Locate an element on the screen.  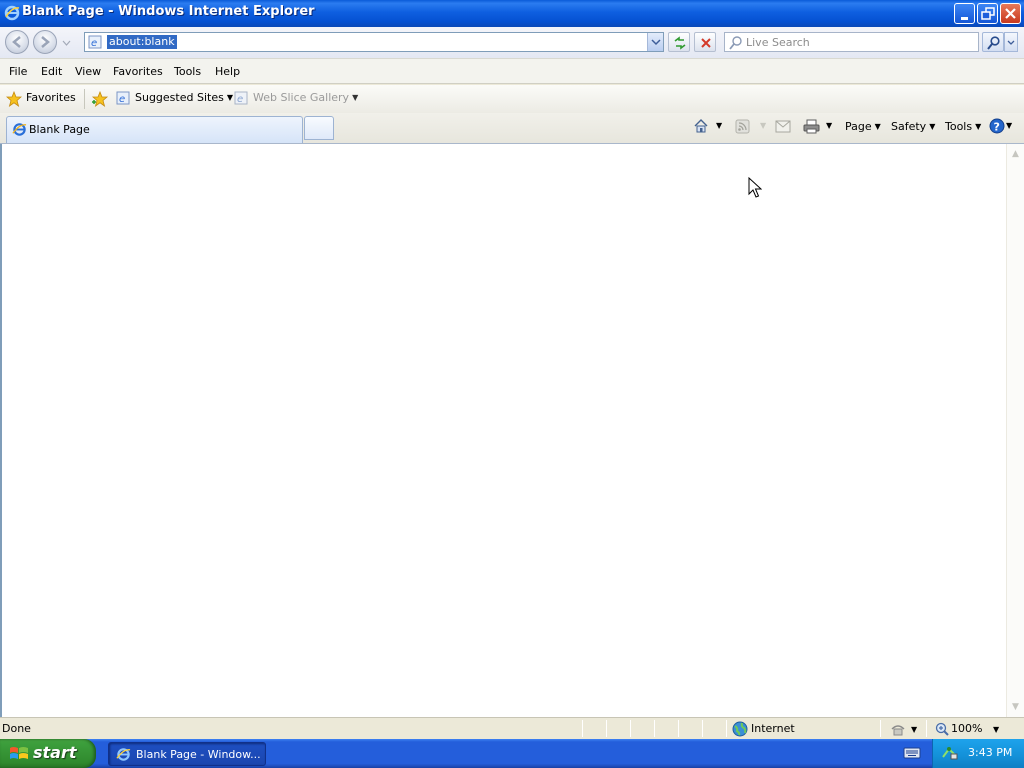
internet-zone-globe-icon is located at coordinates (740, 729).